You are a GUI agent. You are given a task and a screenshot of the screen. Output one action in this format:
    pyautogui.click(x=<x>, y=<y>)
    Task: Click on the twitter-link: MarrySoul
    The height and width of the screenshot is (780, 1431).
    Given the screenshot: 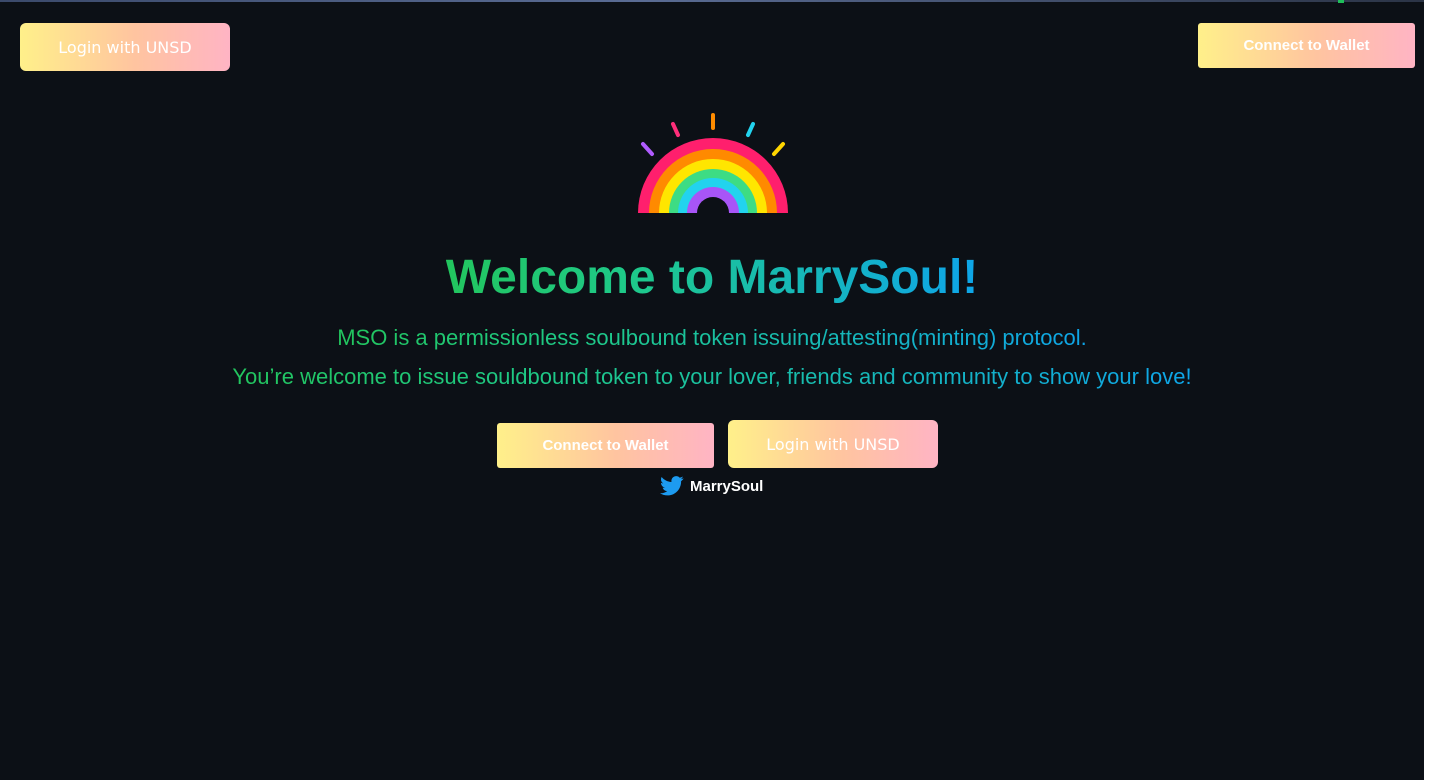 What is the action you would take?
    pyautogui.click(x=711, y=486)
    